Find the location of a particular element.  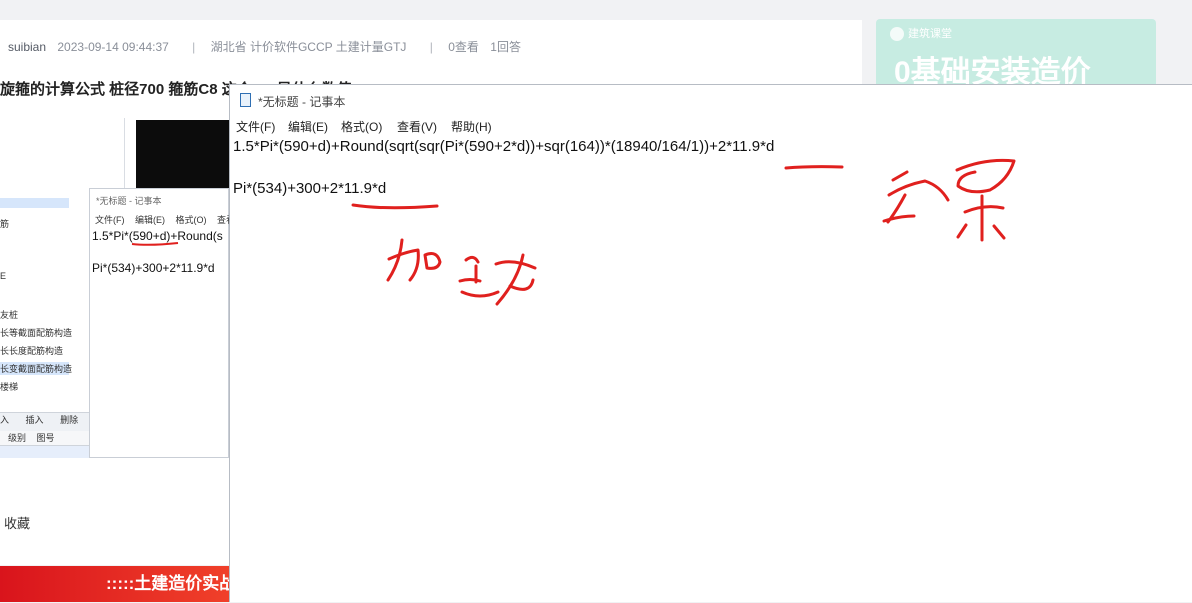

menu-file: 文件(F) is located at coordinates (255, 126).